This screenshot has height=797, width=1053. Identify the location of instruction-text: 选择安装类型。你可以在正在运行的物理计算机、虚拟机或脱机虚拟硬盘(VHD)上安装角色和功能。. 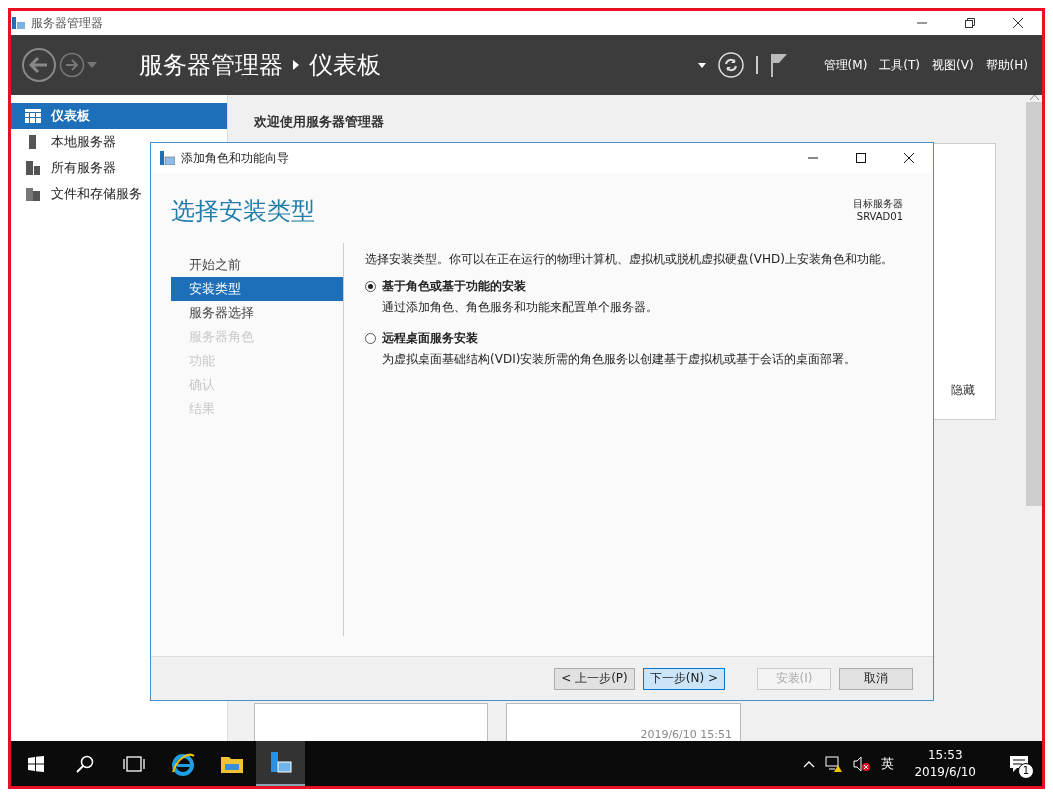
(629, 259).